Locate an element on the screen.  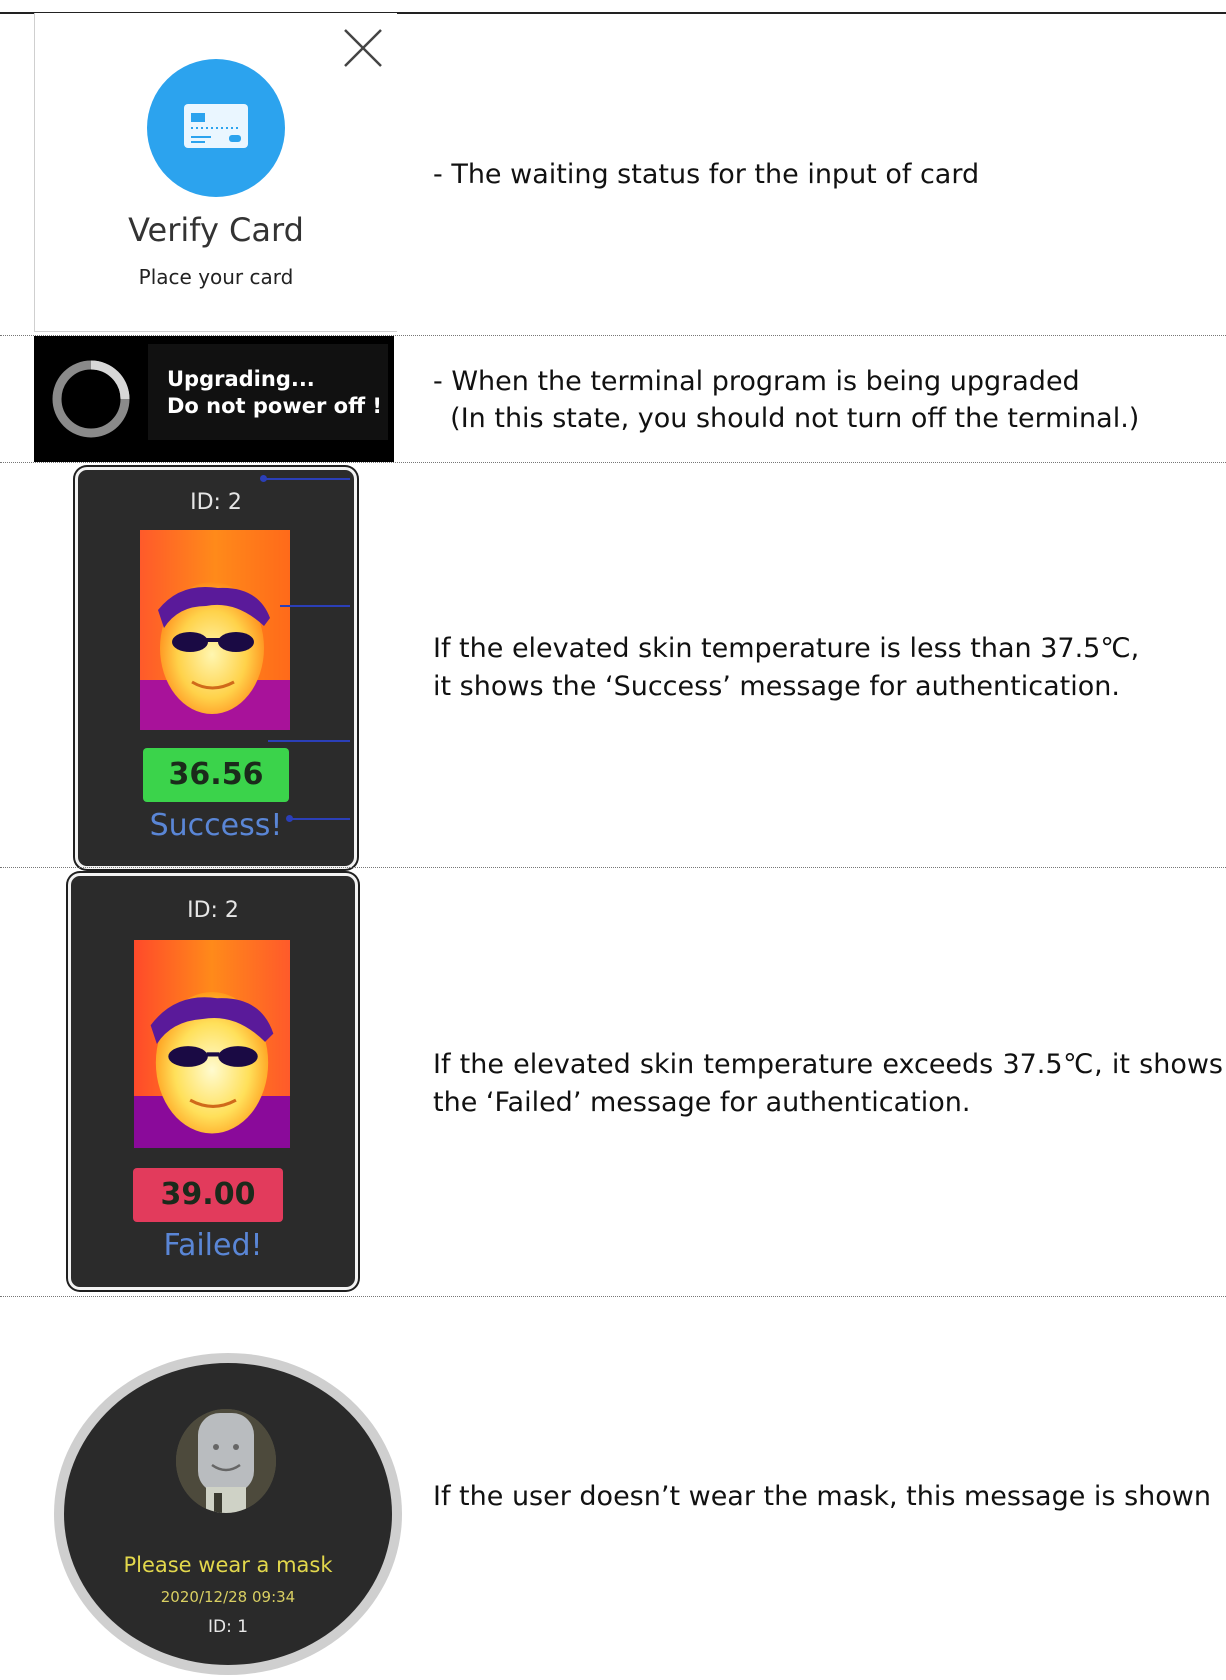
avatar is located at coordinates (226, 1461).